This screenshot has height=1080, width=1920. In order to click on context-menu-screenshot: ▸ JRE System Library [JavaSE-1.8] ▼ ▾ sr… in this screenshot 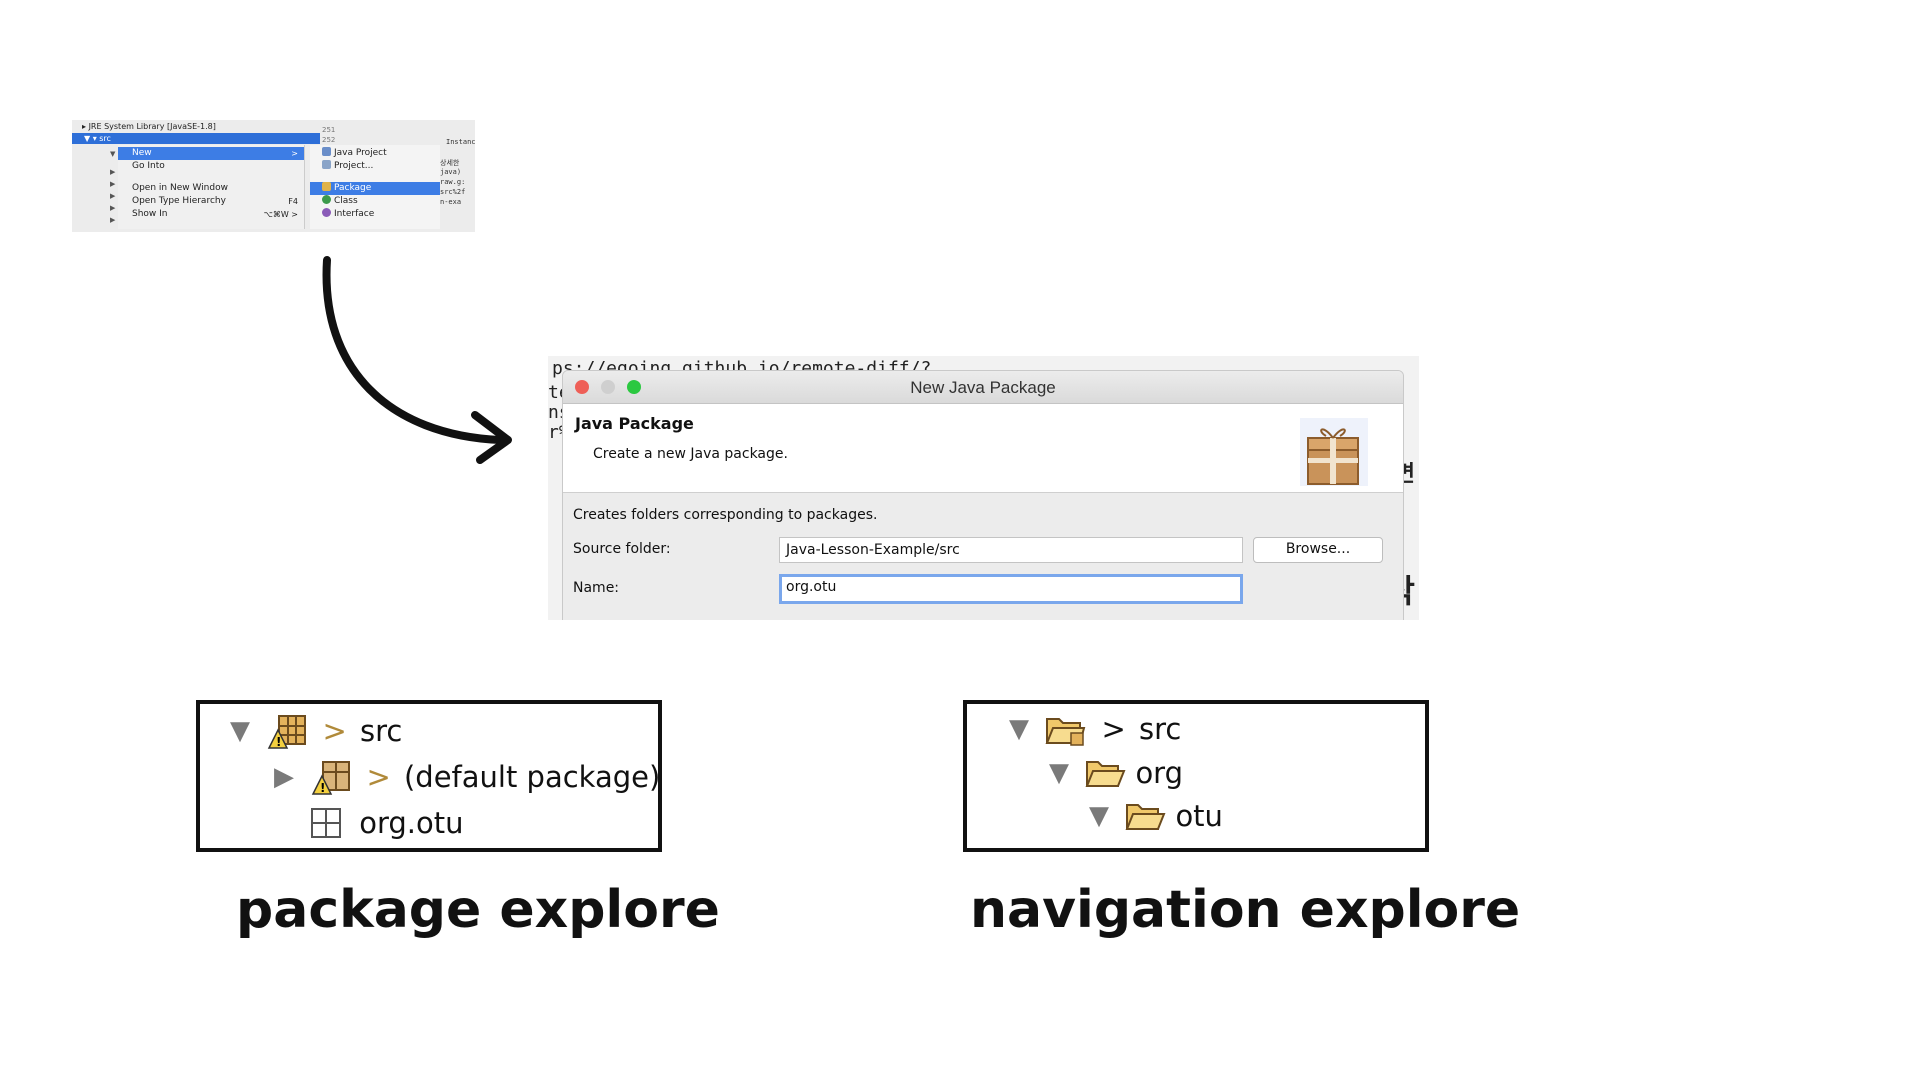, I will do `click(273, 176)`.